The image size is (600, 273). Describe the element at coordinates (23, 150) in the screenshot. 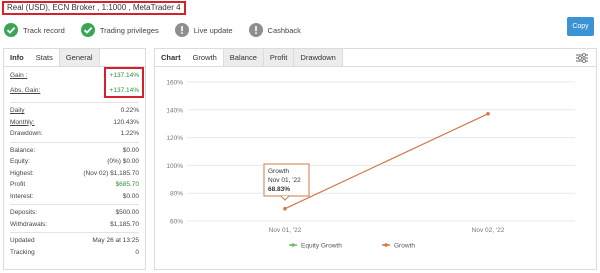

I see `stat-label: Balance:` at that location.